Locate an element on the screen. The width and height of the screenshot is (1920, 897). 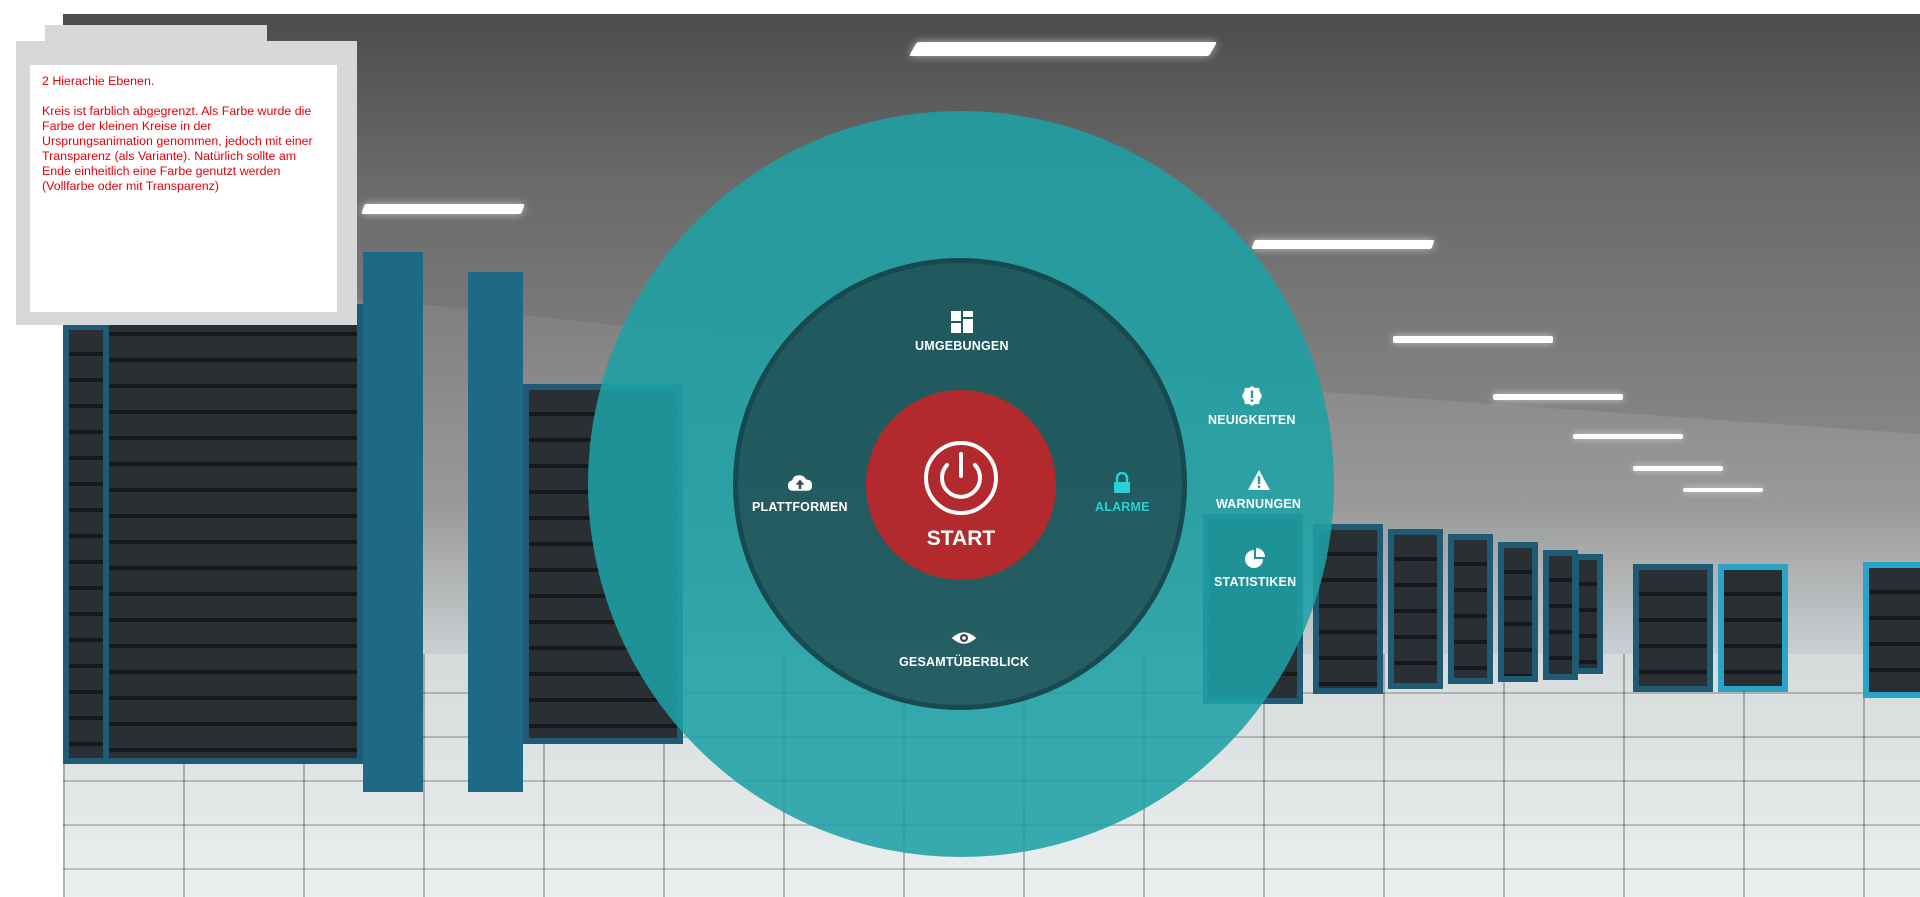
menu-item-label: GESAMTÜBERBLICK is located at coordinates (964, 662).